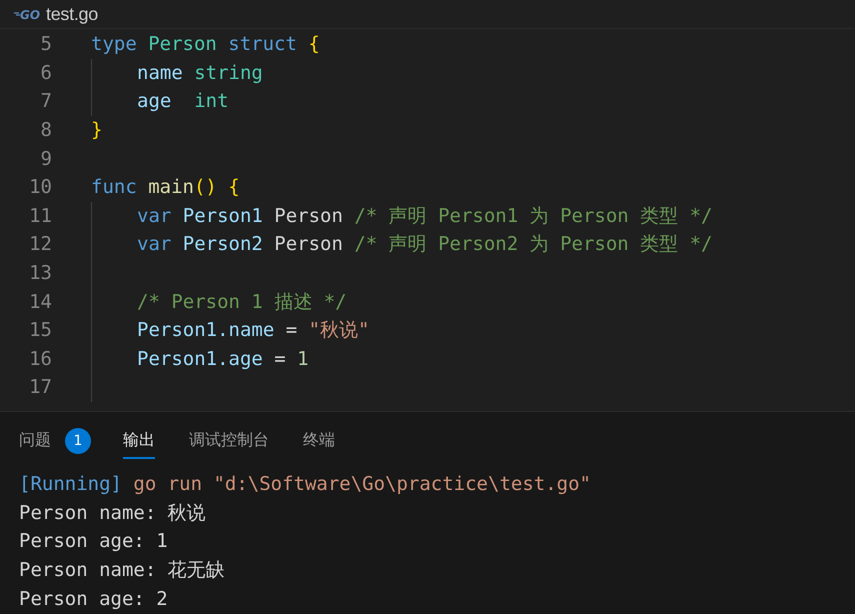 This screenshot has height=614, width=855. What do you see at coordinates (40, 301) in the screenshot?
I see `line-number: 14` at bounding box center [40, 301].